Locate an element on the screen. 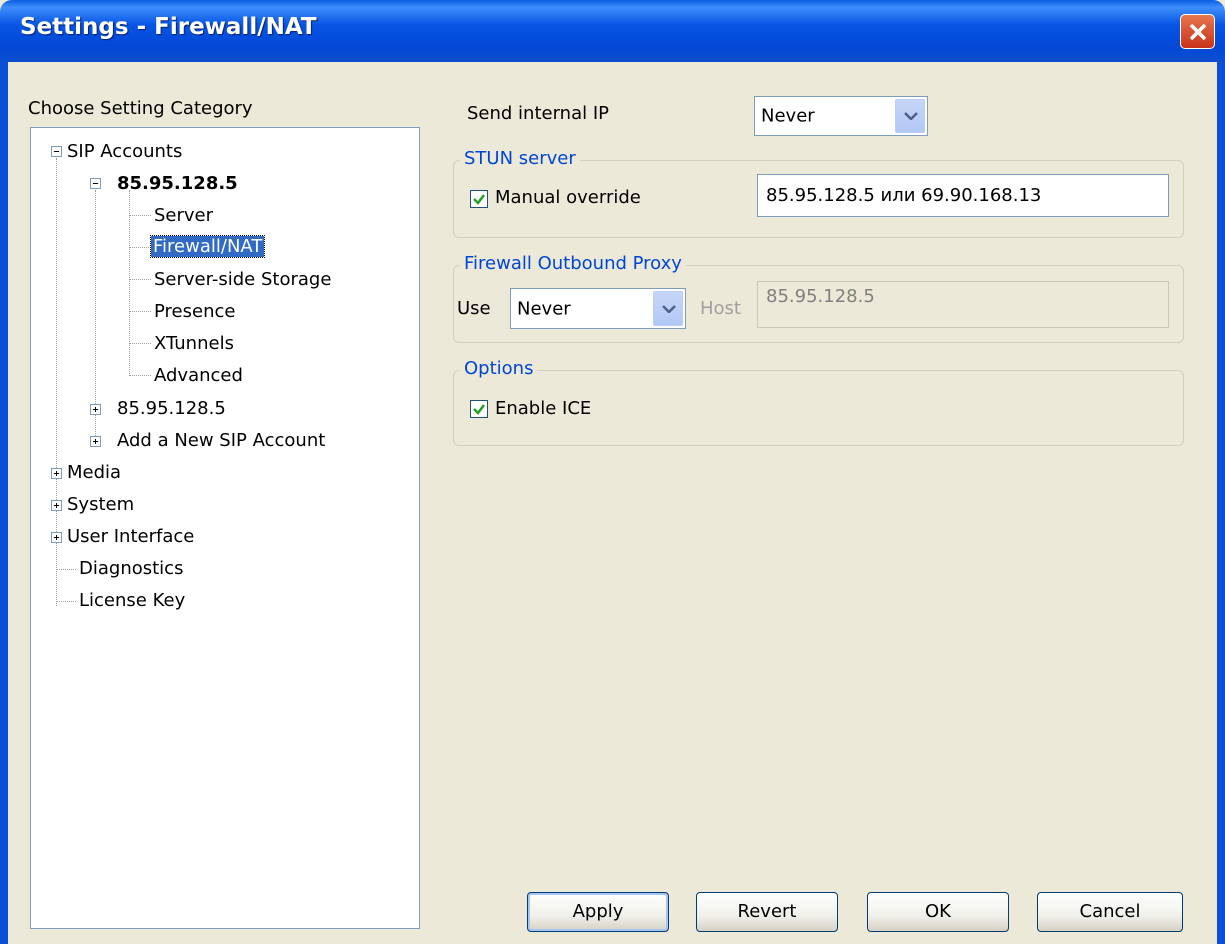 Image resolution: width=1225 pixels, height=944 pixels. enable-ice-checkbox is located at coordinates (479, 409).